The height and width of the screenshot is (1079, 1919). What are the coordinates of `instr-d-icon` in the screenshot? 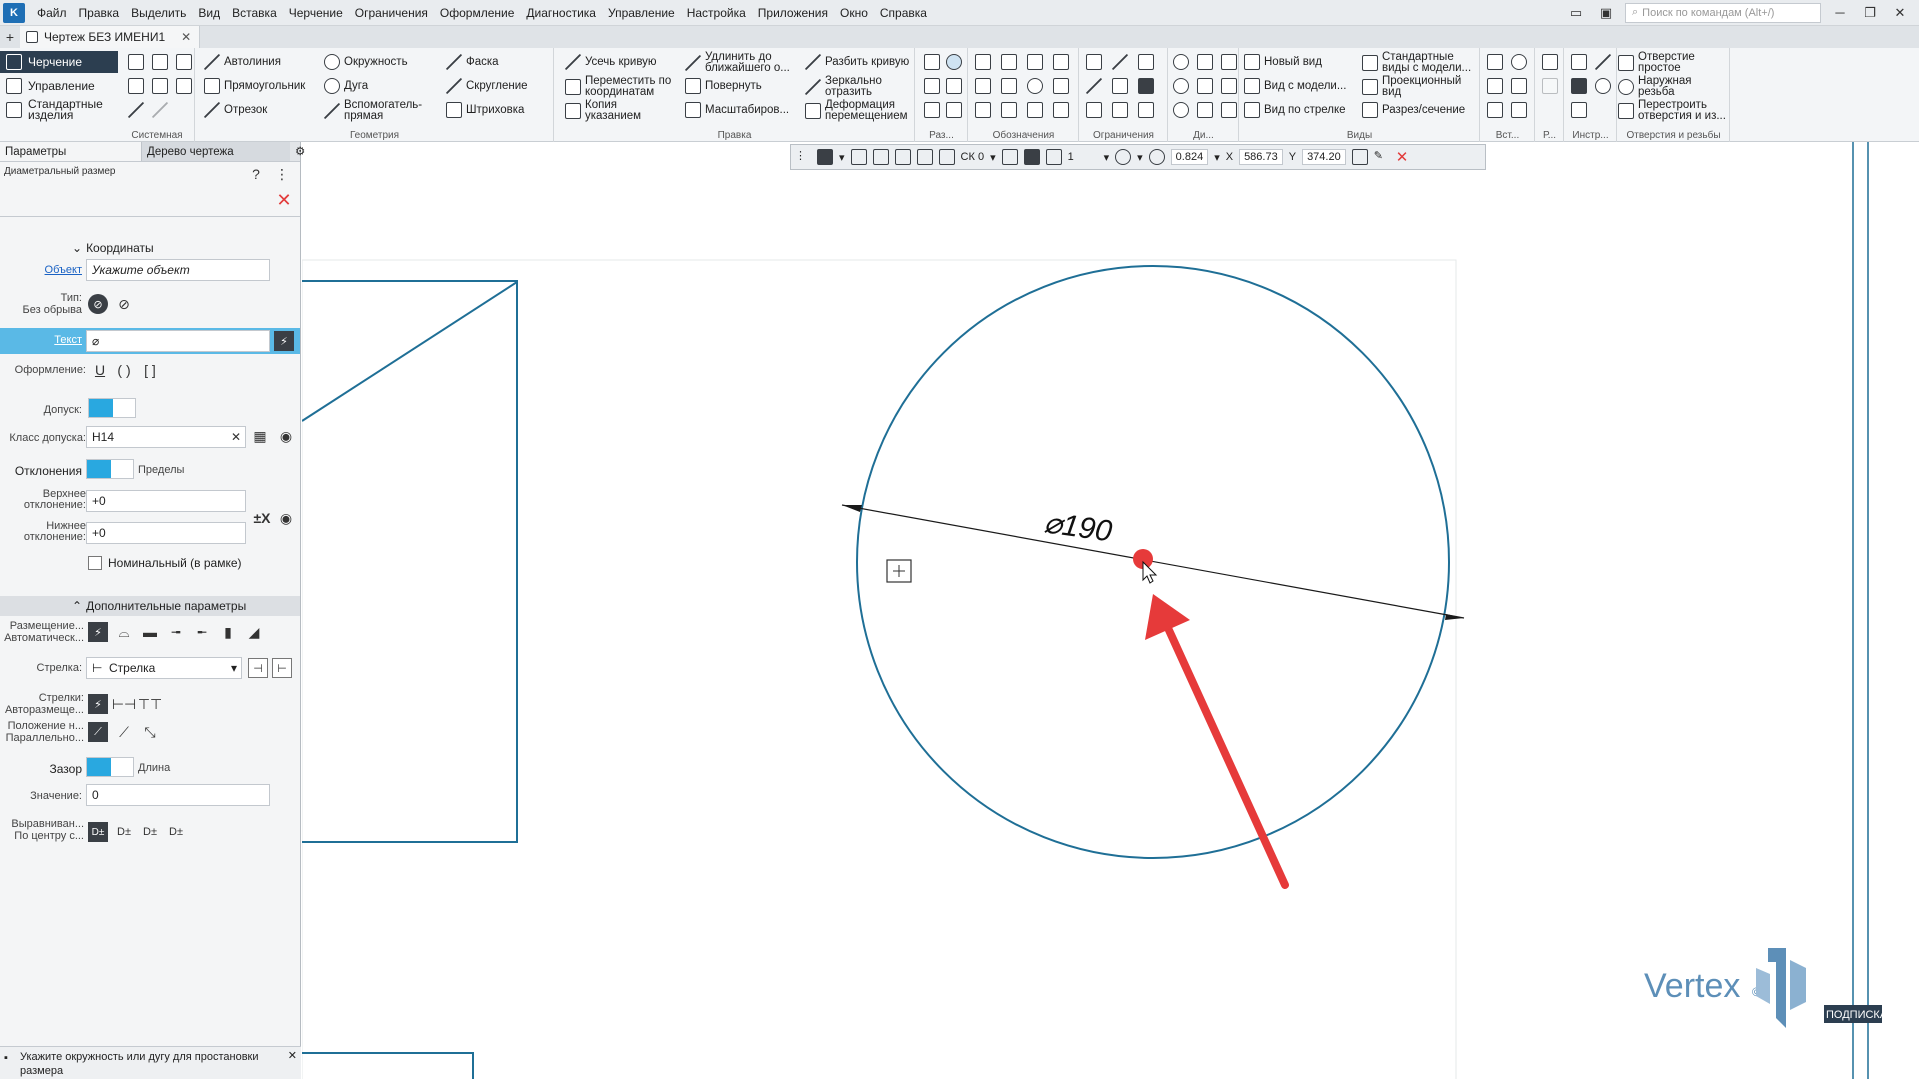 It's located at (1603, 86).